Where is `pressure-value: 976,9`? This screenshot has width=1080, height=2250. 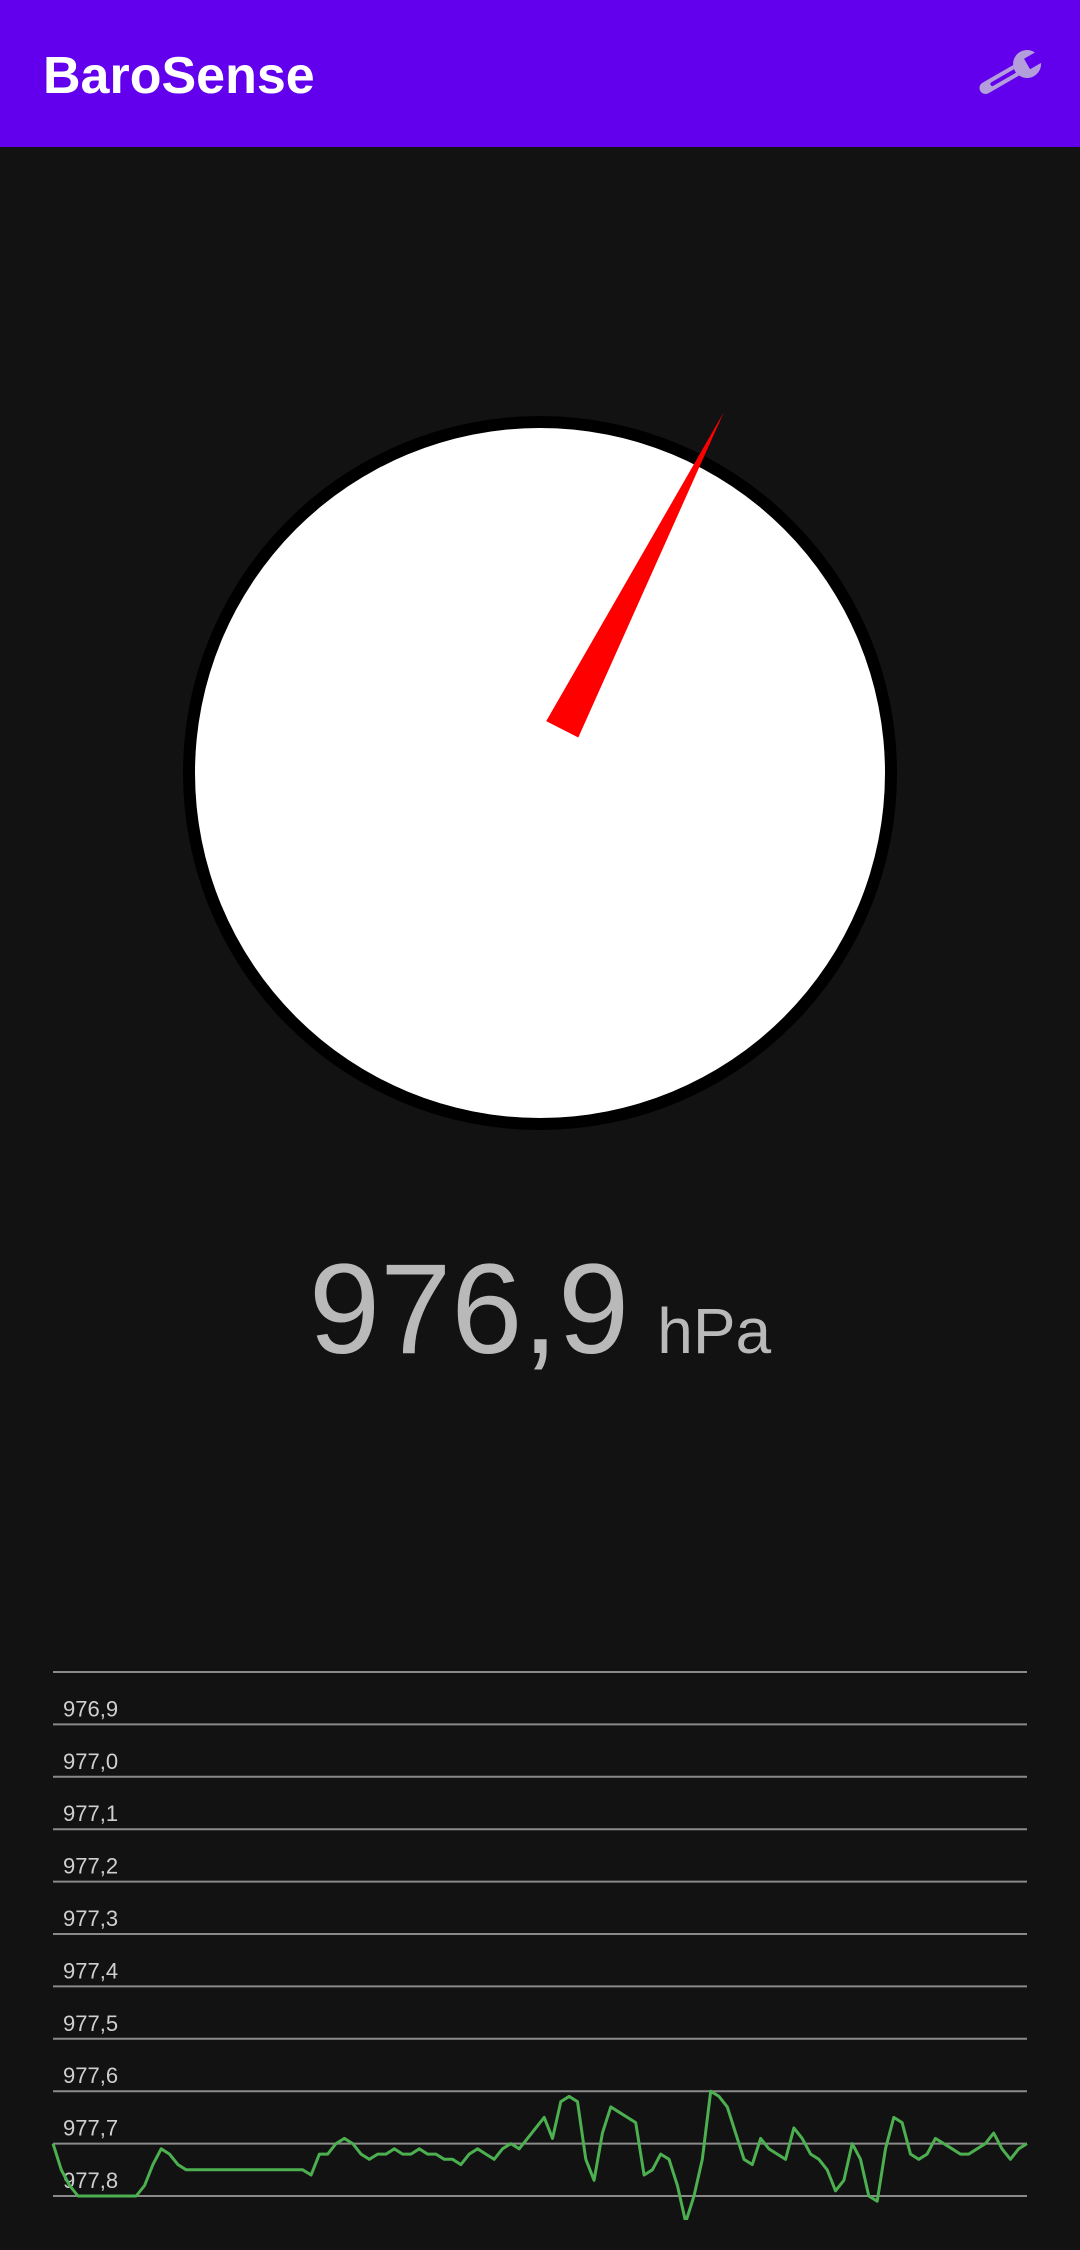
pressure-value: 976,9 is located at coordinates (469, 1309).